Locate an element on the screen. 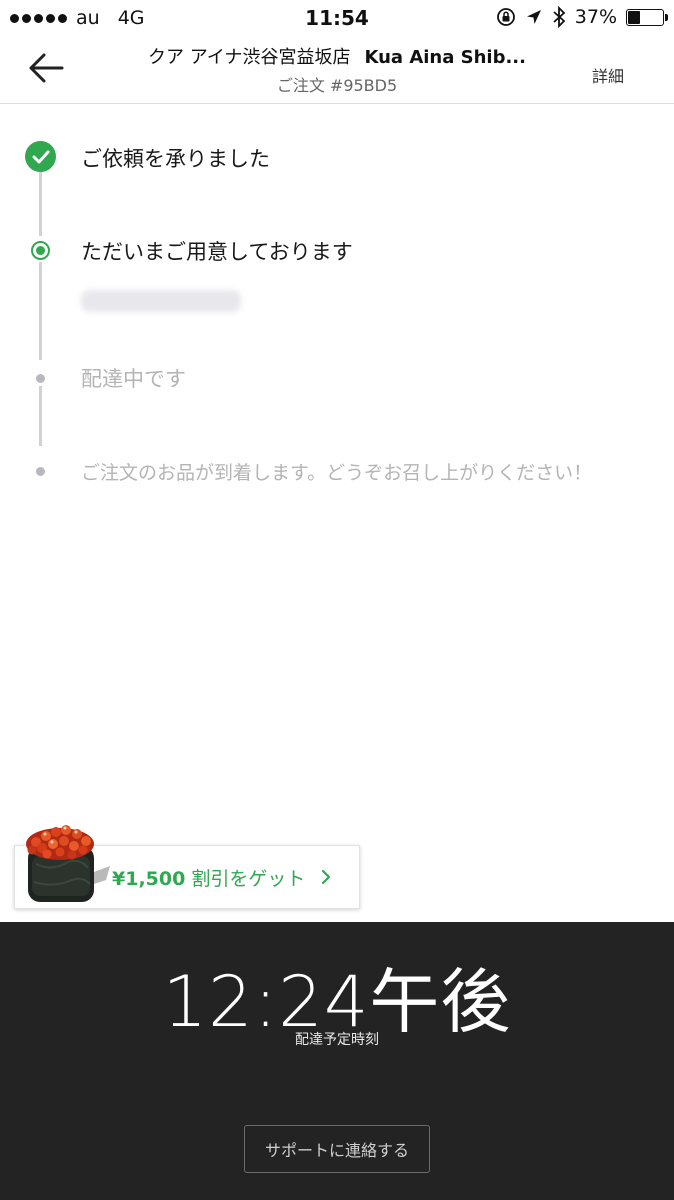 This screenshot has height=1200, width=674. promo-label: 割引をゲット is located at coordinates (248, 879).